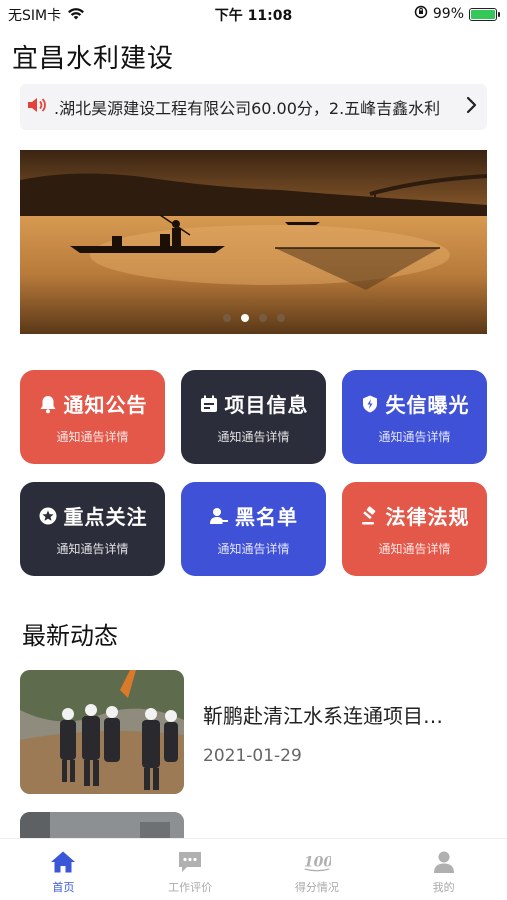  What do you see at coordinates (316, 887) in the screenshot?
I see `tab-label: 得分情况` at bounding box center [316, 887].